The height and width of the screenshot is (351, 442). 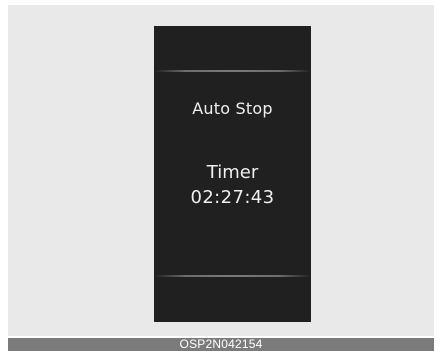 What do you see at coordinates (232, 108) in the screenshot?
I see `auto-stop-label: Auto Stop` at bounding box center [232, 108].